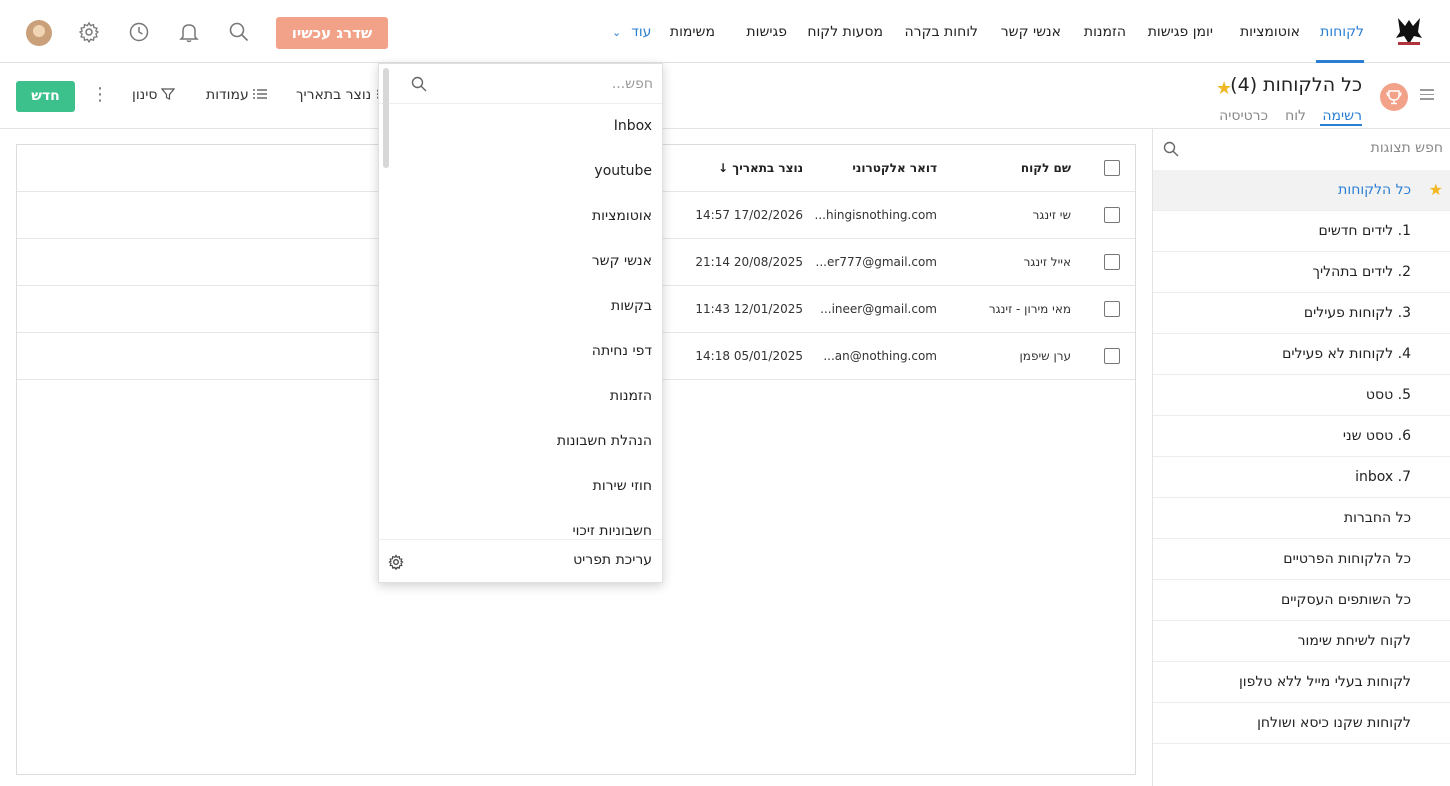 This screenshot has height=786, width=1450. What do you see at coordinates (1047, 262) in the screenshot?
I see `cell-name: אייל זינגר` at bounding box center [1047, 262].